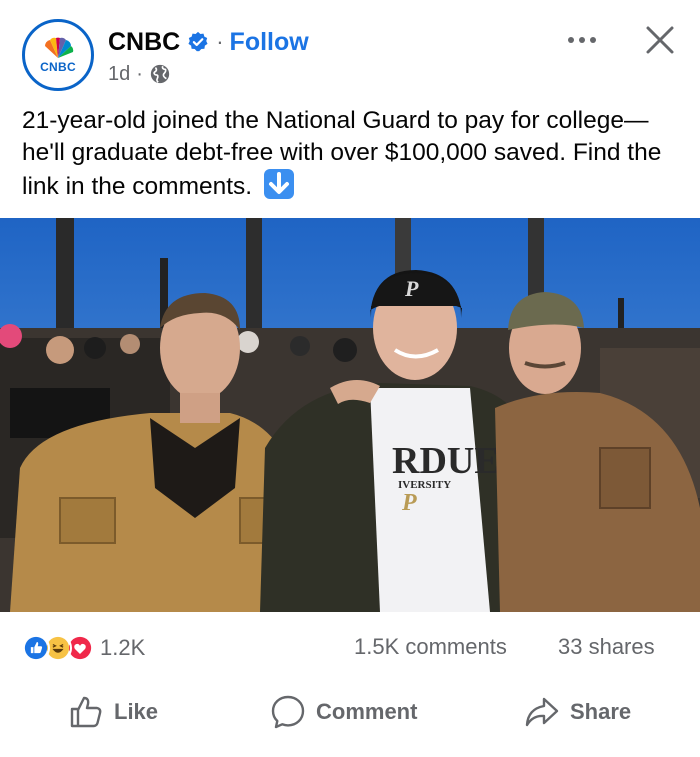  Describe the element at coordinates (278, 184) in the screenshot. I see `down-arrow-emoji-icon` at that location.